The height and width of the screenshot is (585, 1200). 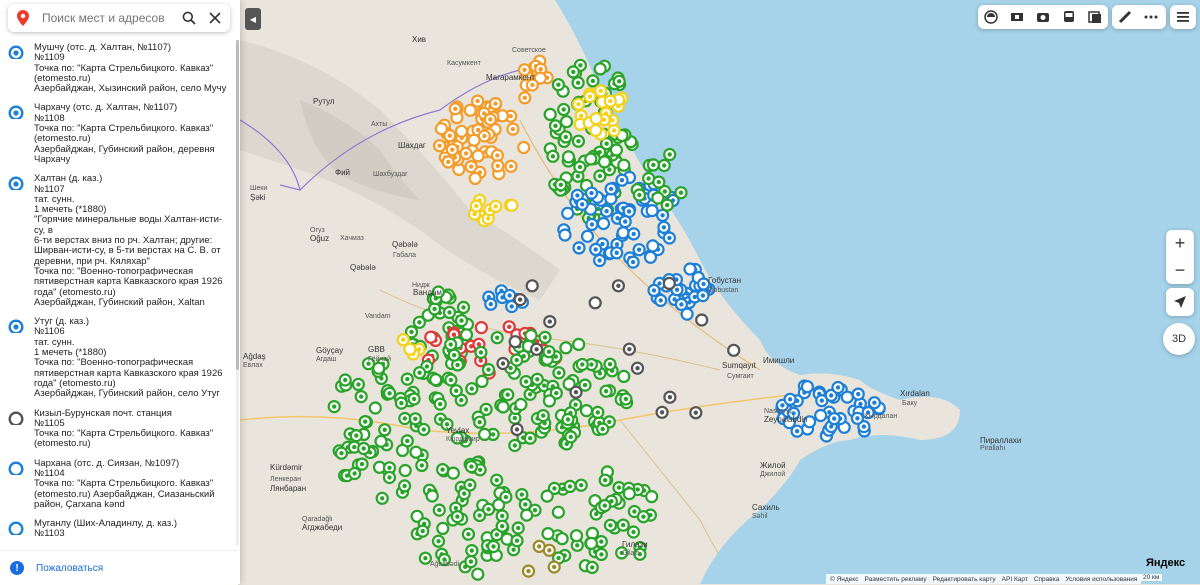 What do you see at coordinates (1151, 17) in the screenshot?
I see `more-icon` at bounding box center [1151, 17].